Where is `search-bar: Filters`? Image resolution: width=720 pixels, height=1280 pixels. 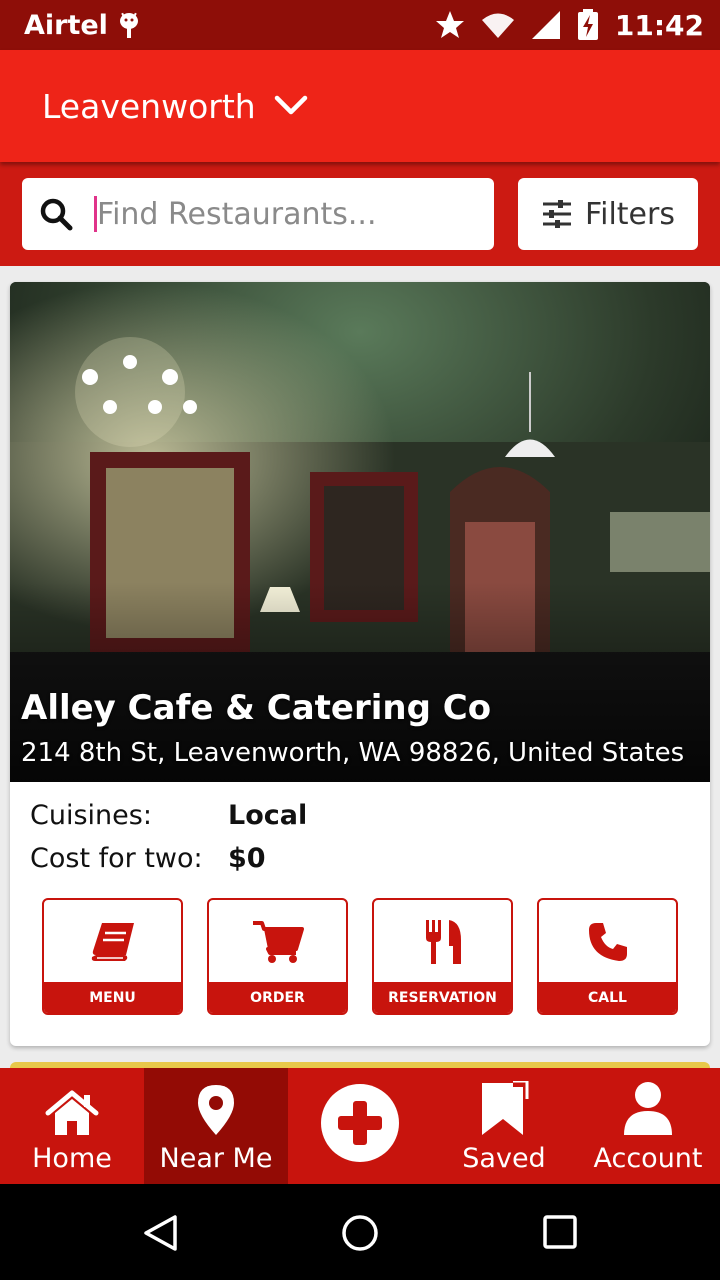 search-bar: Filters is located at coordinates (360, 214).